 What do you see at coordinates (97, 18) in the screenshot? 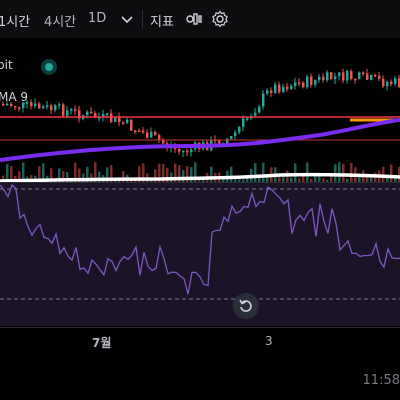
I see `interval-1d-button: 1D` at bounding box center [97, 18].